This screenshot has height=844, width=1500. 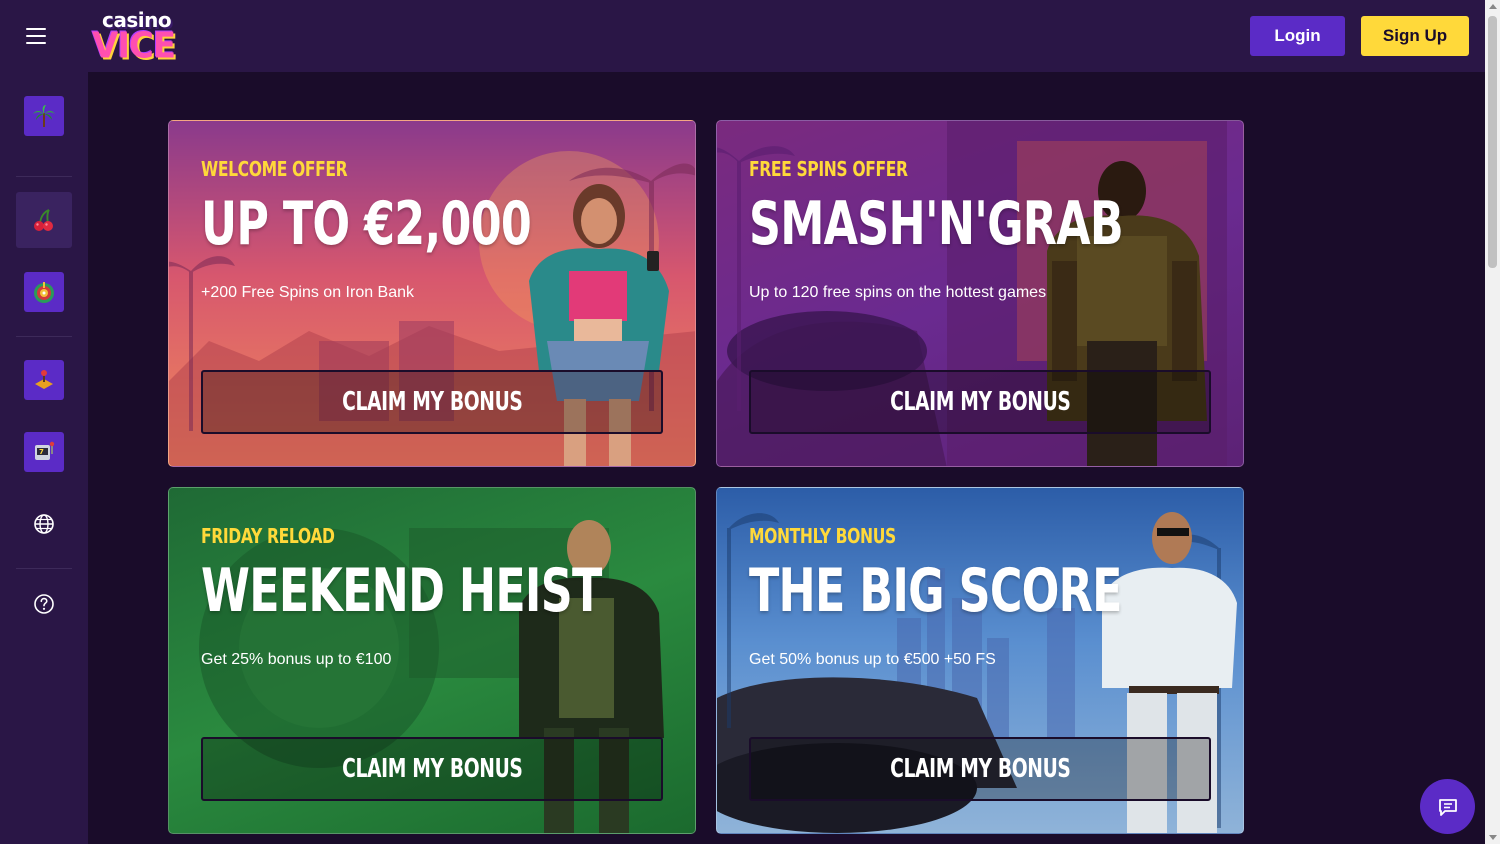 What do you see at coordinates (935, 591) in the screenshot?
I see `card-title: THE BIG SCORE` at bounding box center [935, 591].